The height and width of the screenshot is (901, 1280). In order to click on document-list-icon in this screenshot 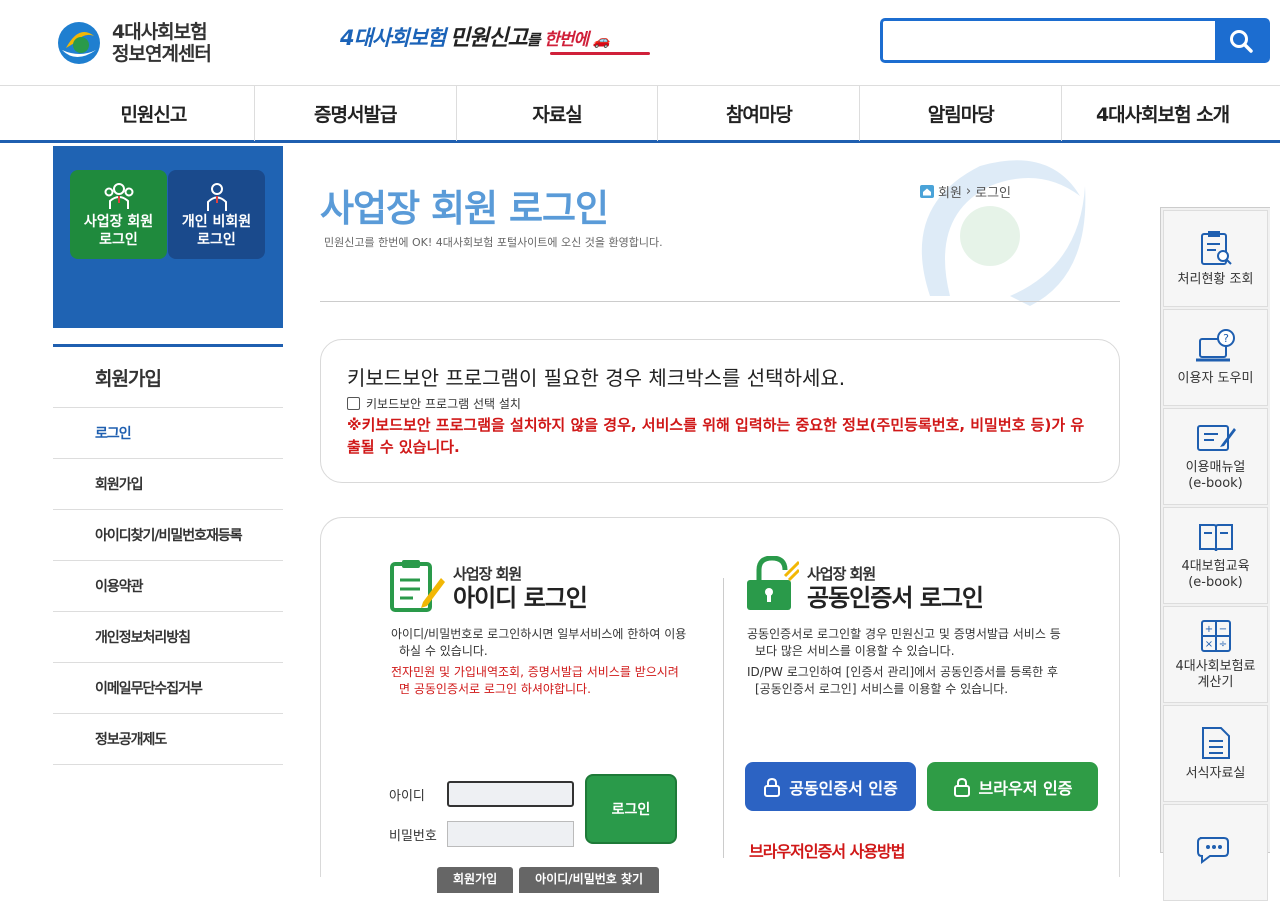, I will do `click(1215, 742)`.